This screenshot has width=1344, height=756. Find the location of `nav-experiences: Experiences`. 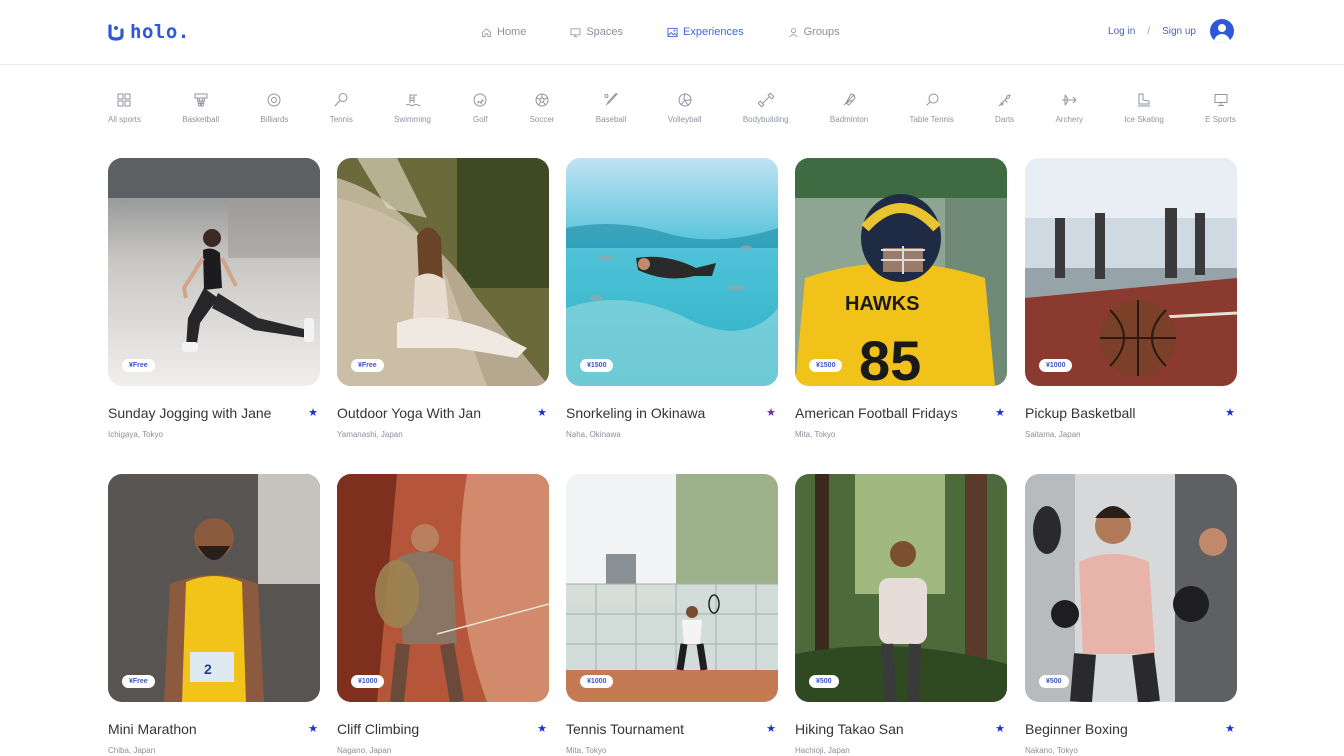

nav-experiences: Experiences is located at coordinates (705, 32).